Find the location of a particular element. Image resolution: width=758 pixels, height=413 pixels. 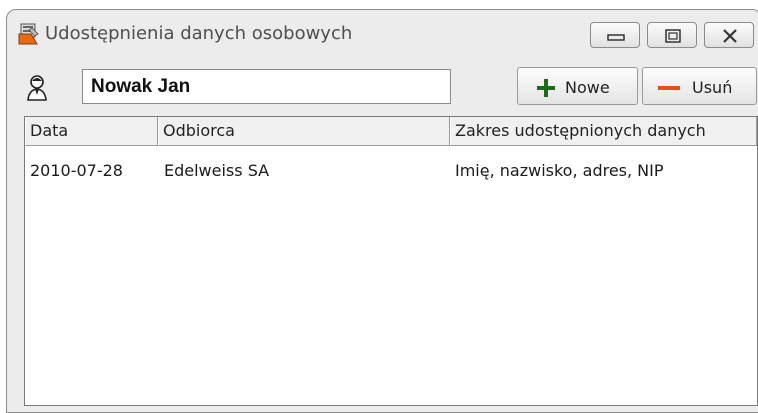

maximize-button is located at coordinates (672, 35).